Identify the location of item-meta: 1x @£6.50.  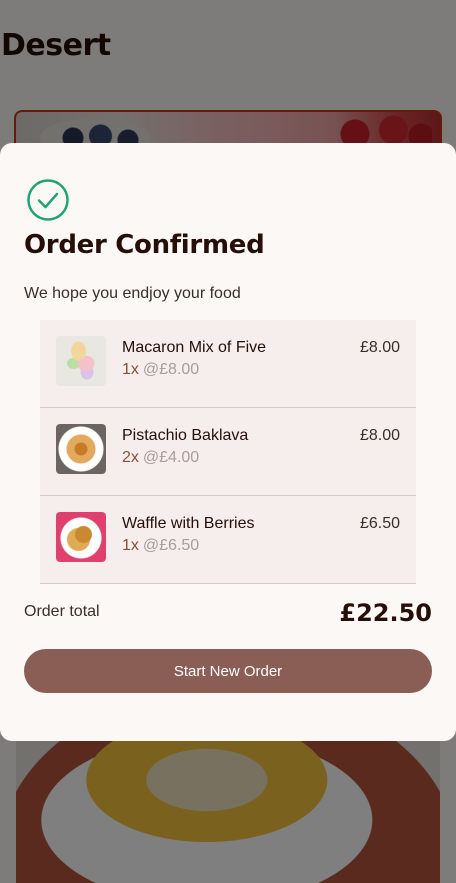
(160, 546).